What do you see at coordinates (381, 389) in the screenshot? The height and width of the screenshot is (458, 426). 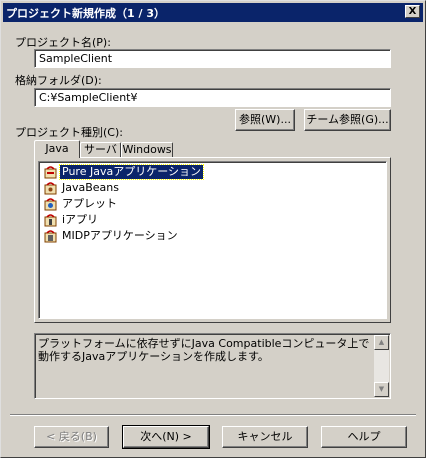 I see `scroll-down-icon: ▼` at bounding box center [381, 389].